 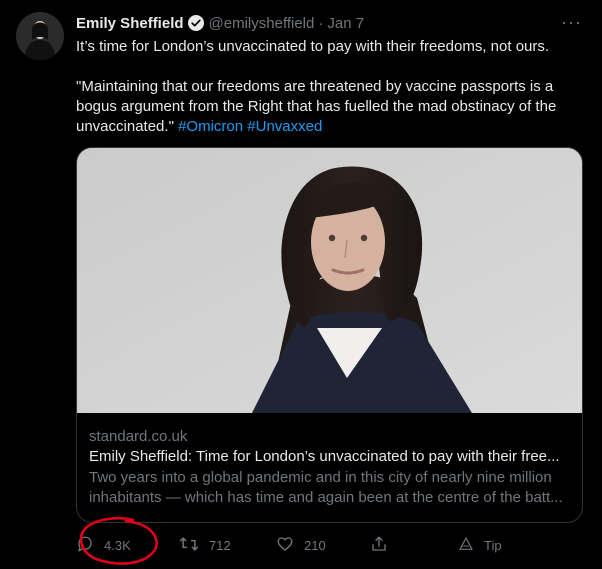 I want to click on tip-icon, so click(x=466, y=545).